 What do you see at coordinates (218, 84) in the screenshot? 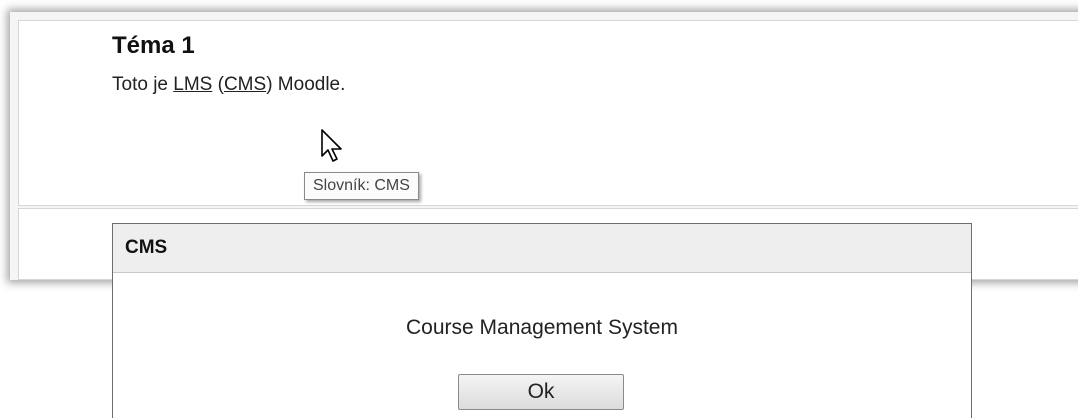
I see `summary-text-paren: (` at bounding box center [218, 84].